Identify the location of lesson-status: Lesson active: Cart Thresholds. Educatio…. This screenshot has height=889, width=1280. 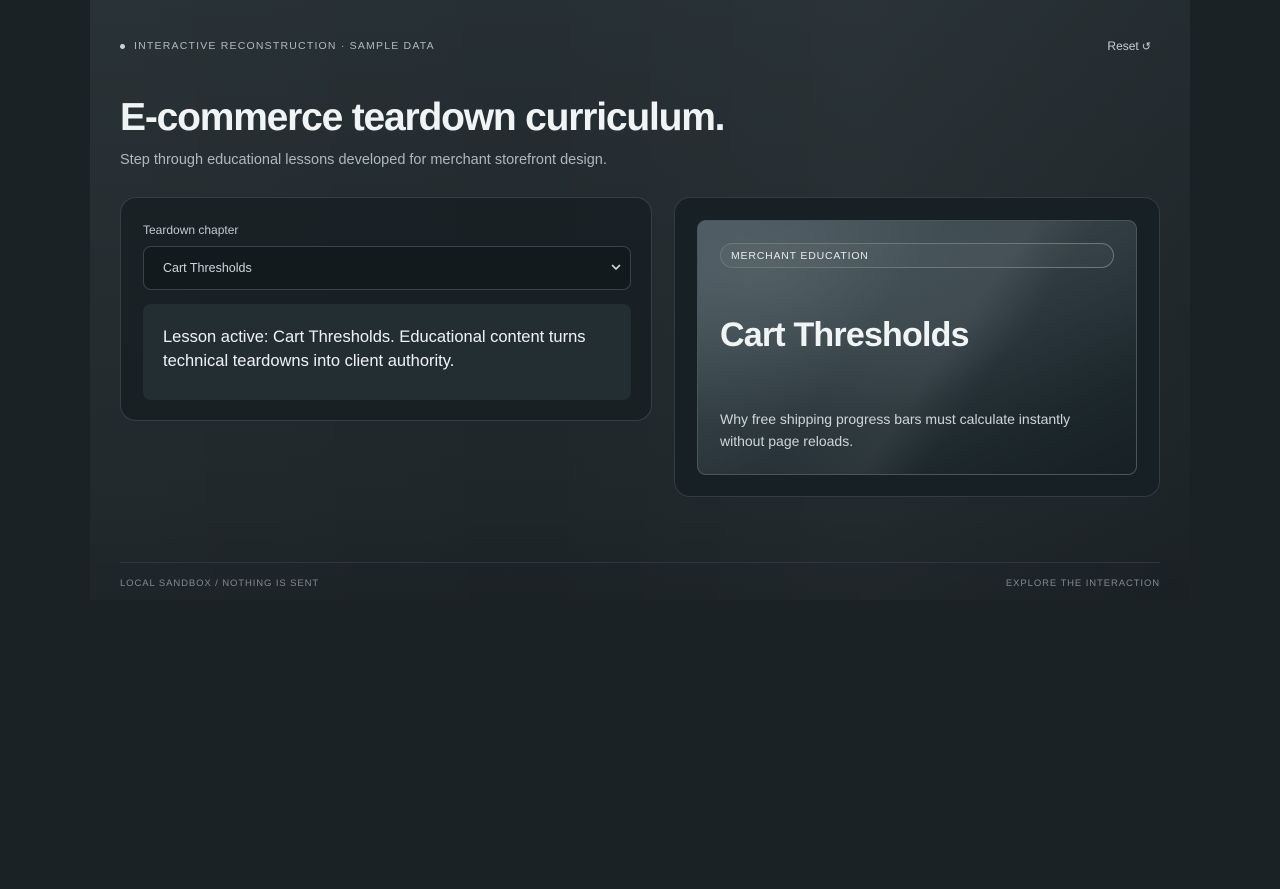
(387, 352).